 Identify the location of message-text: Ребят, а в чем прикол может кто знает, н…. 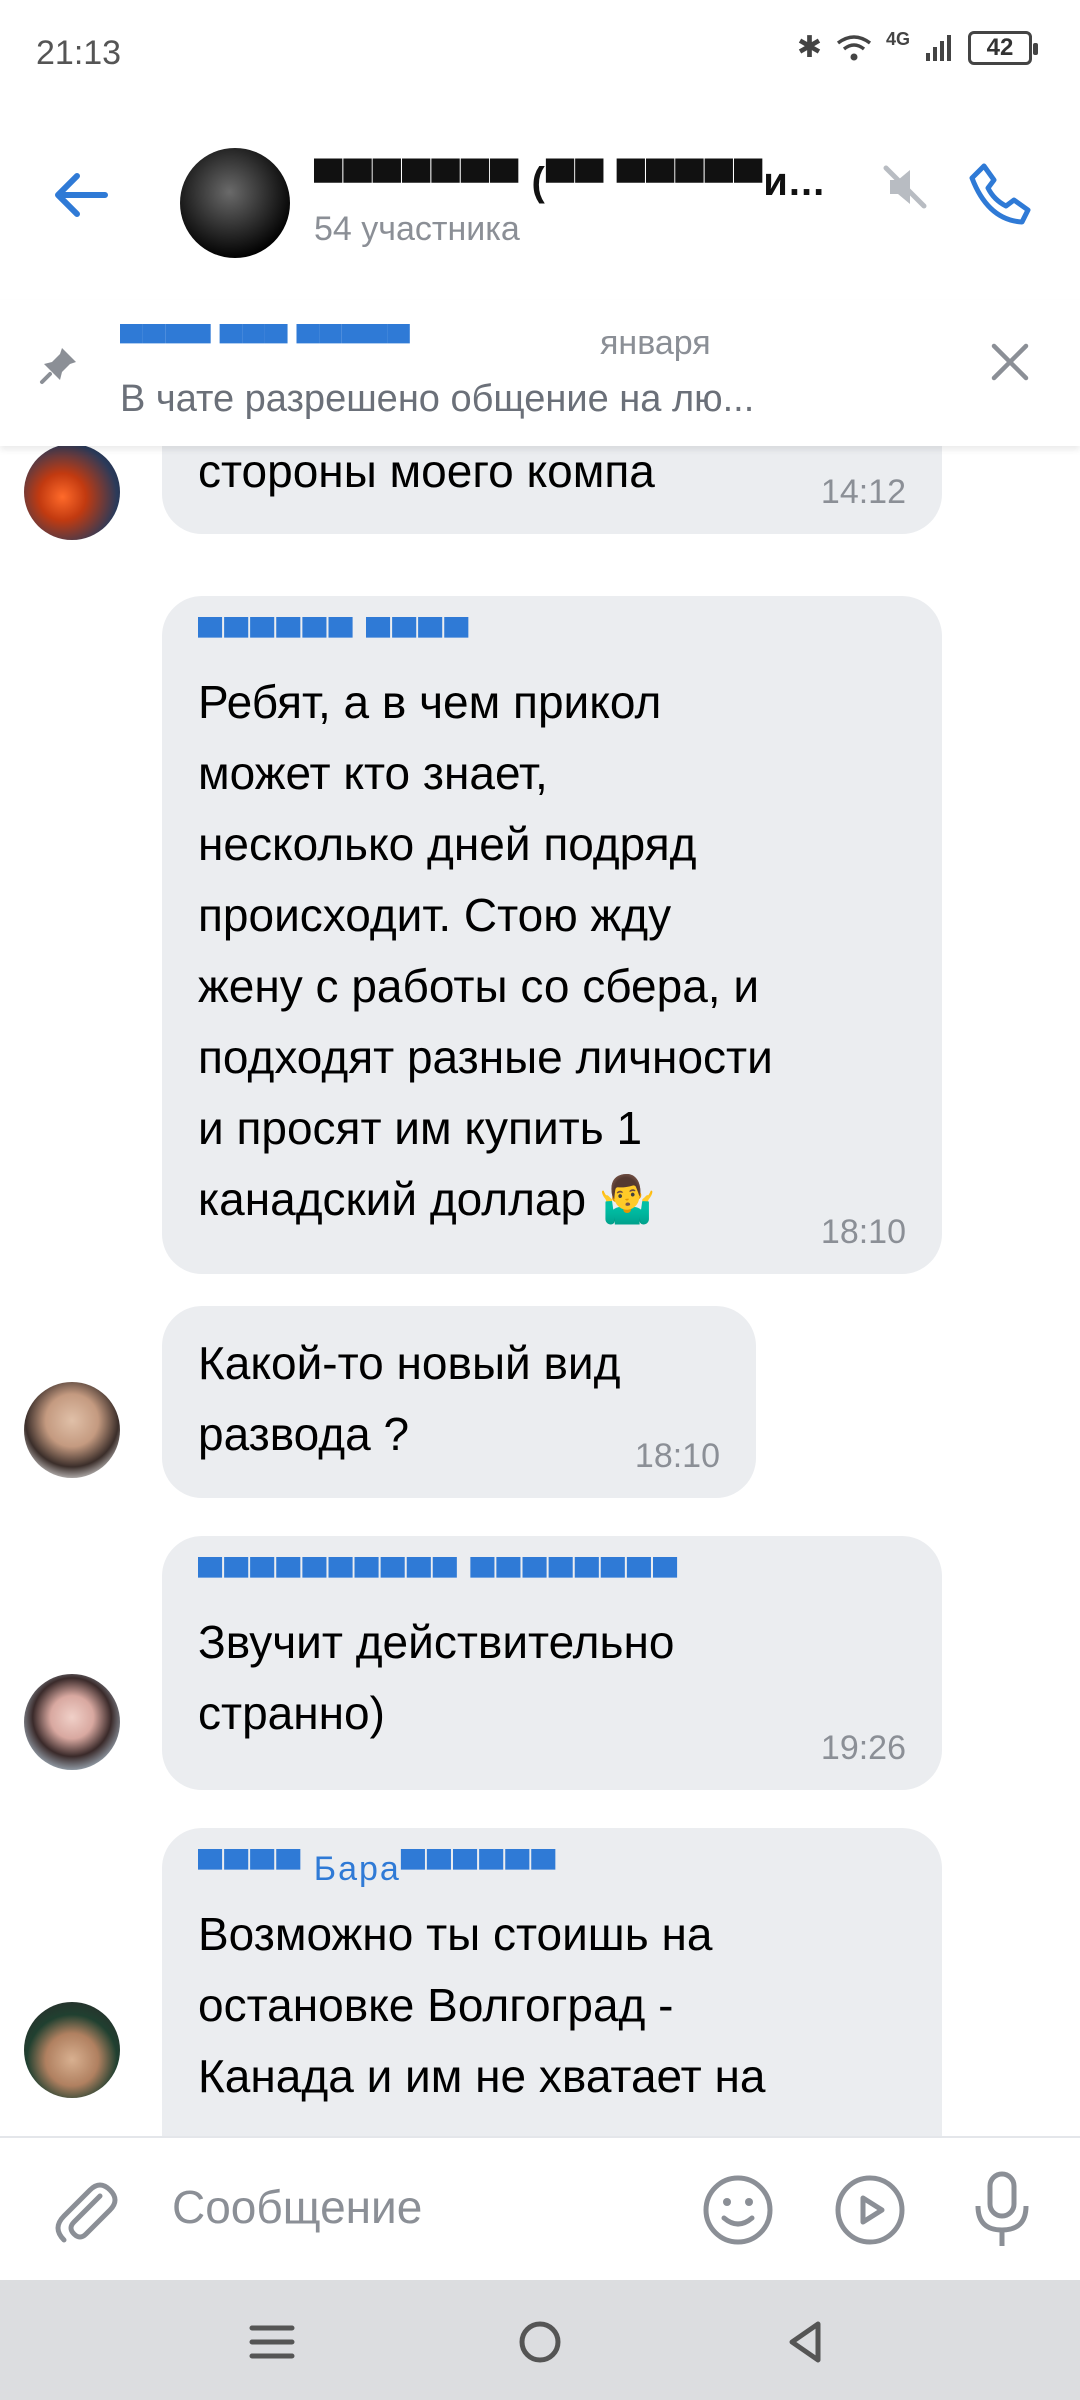
(485, 950).